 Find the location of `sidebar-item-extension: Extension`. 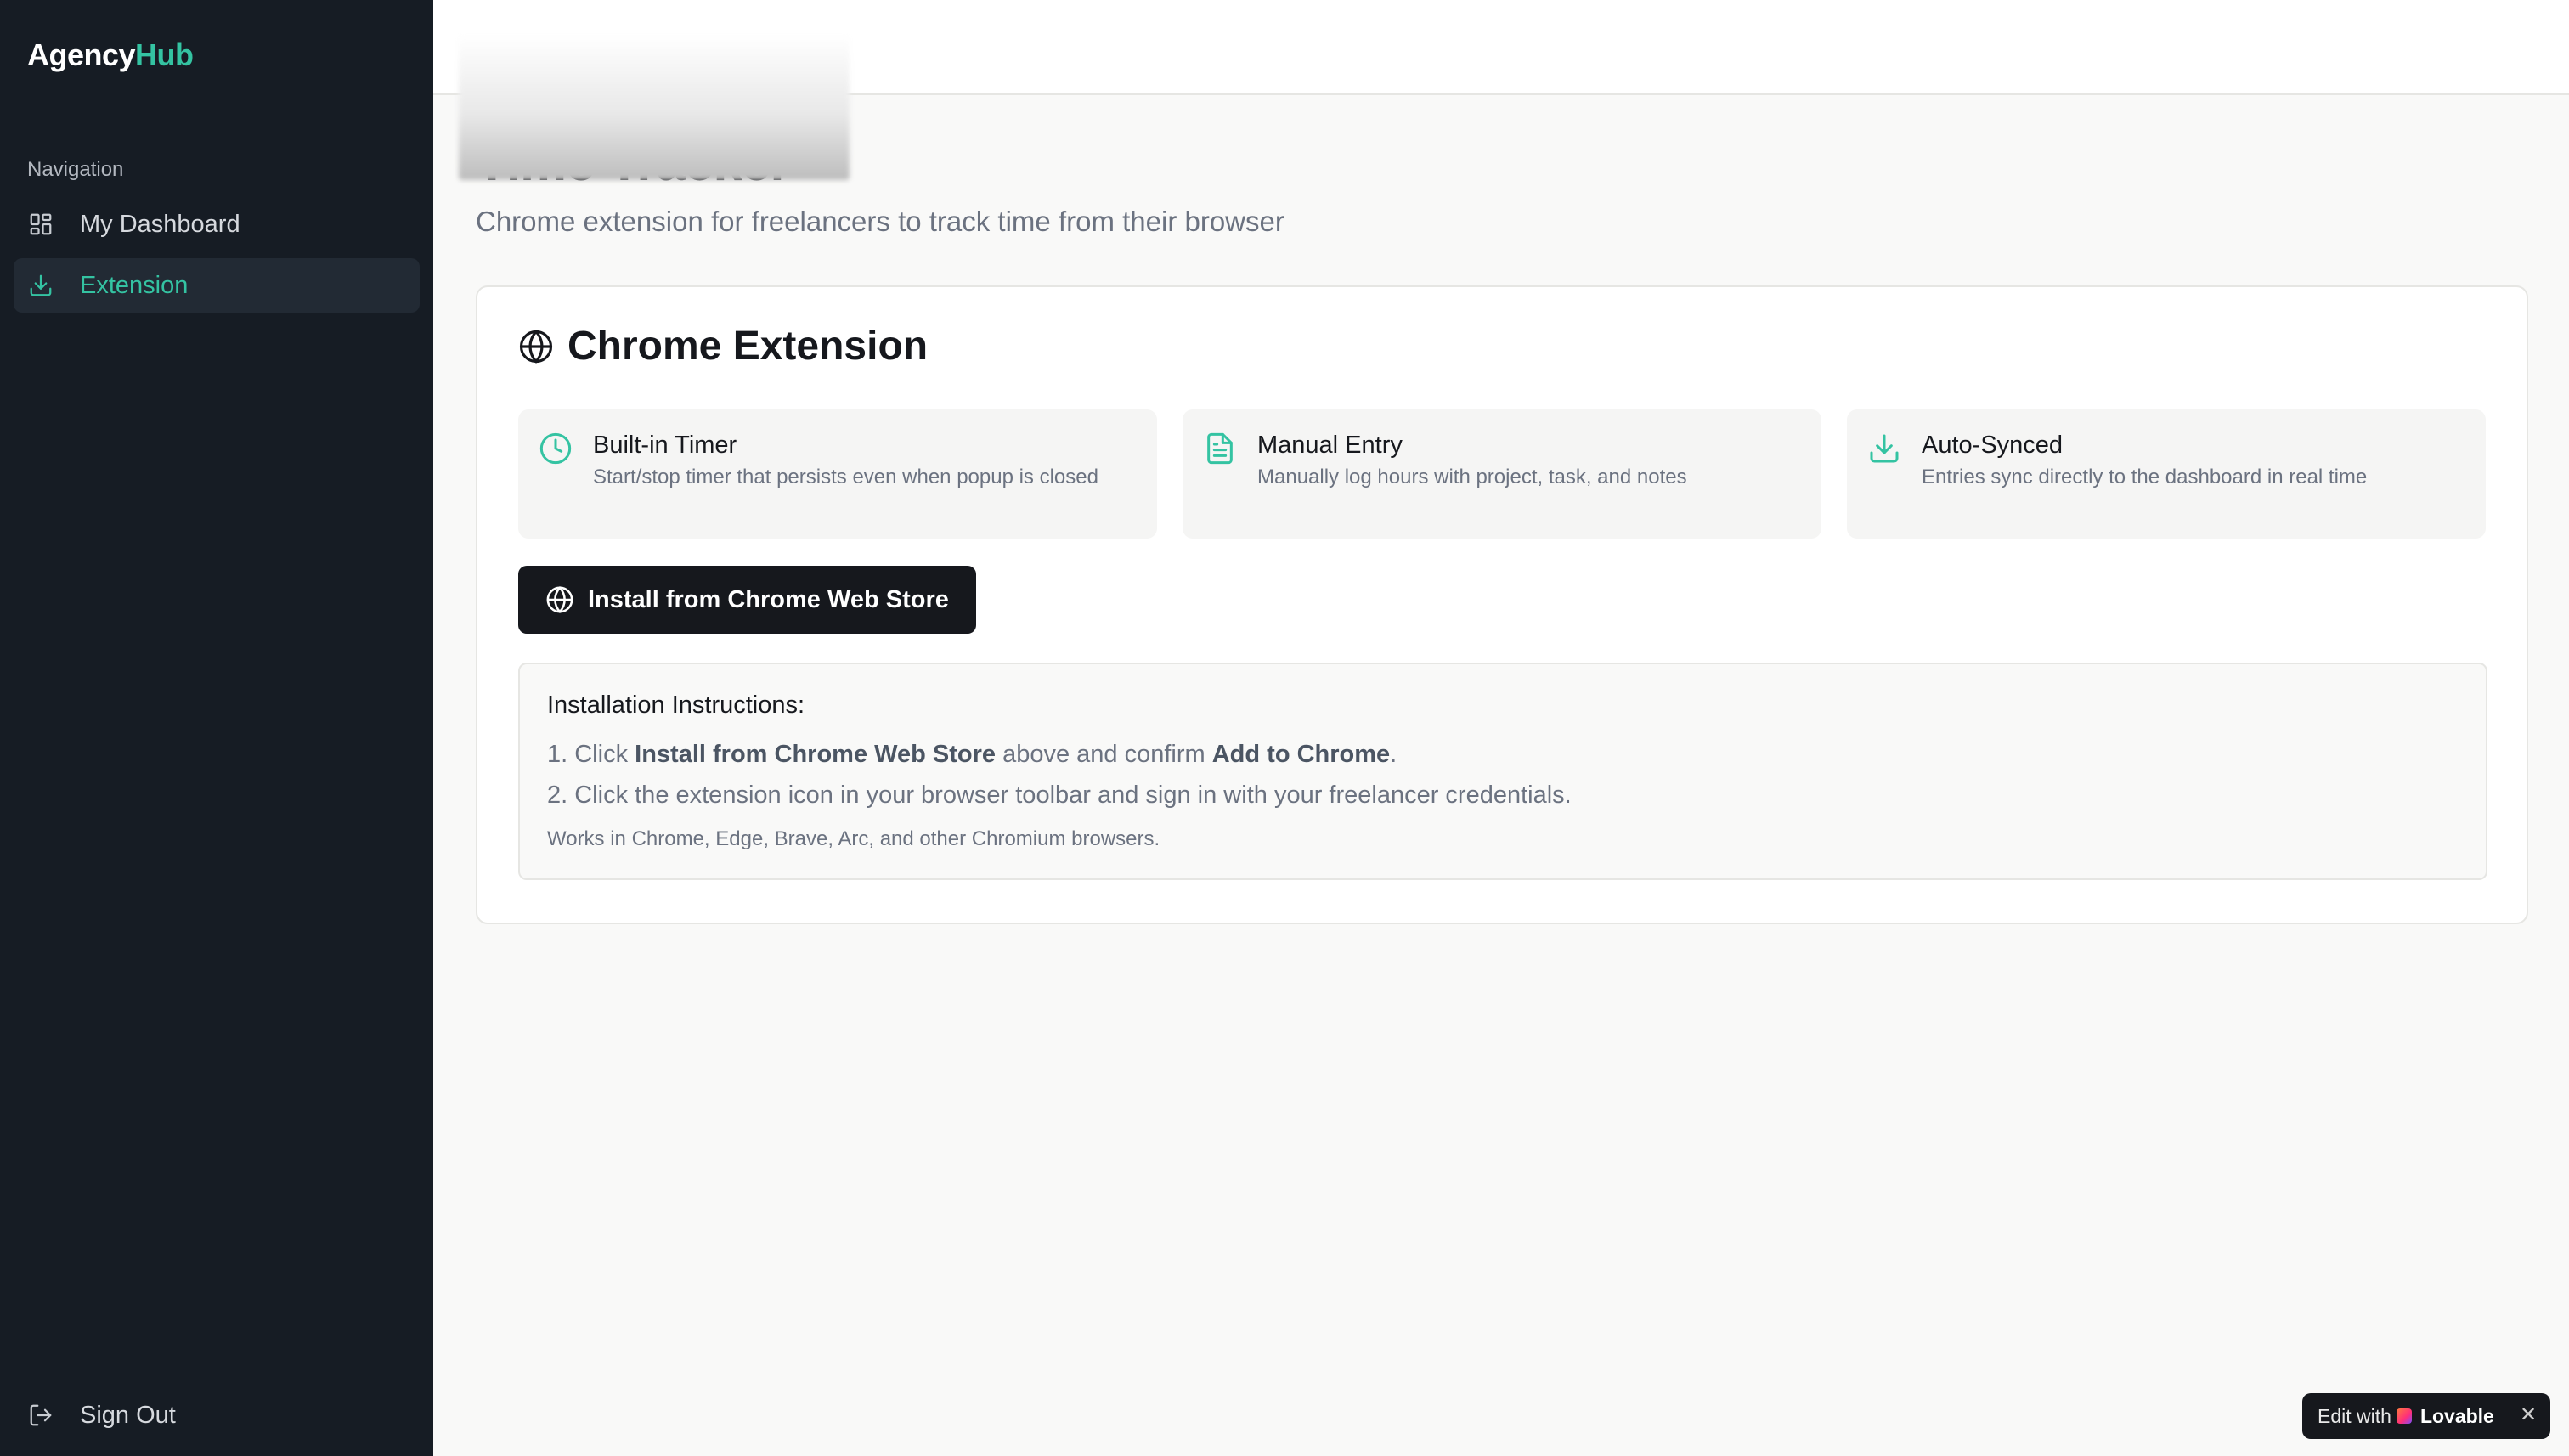

sidebar-item-extension: Extension is located at coordinates (217, 285).